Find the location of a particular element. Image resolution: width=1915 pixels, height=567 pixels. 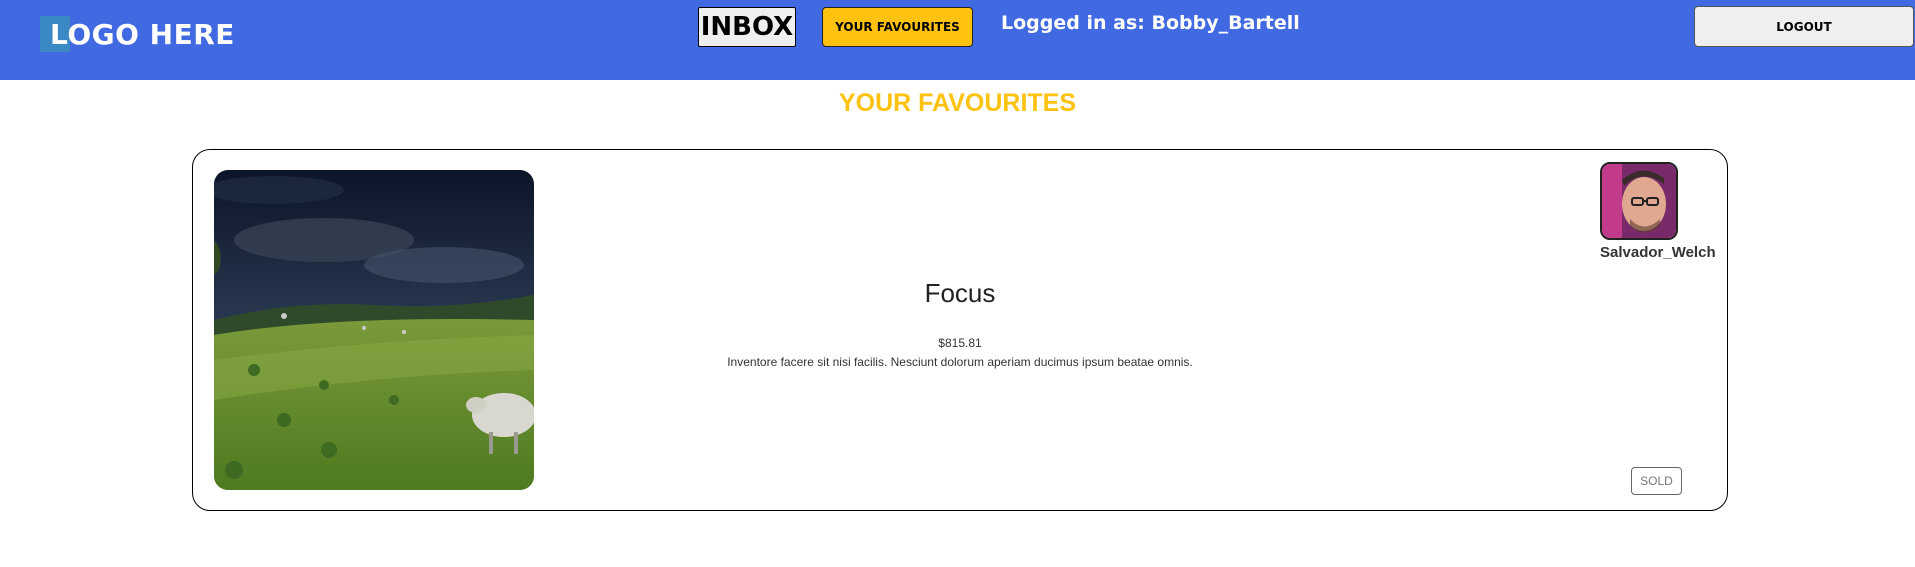

seller-name: Salvador_Welch is located at coordinates (1658, 252).